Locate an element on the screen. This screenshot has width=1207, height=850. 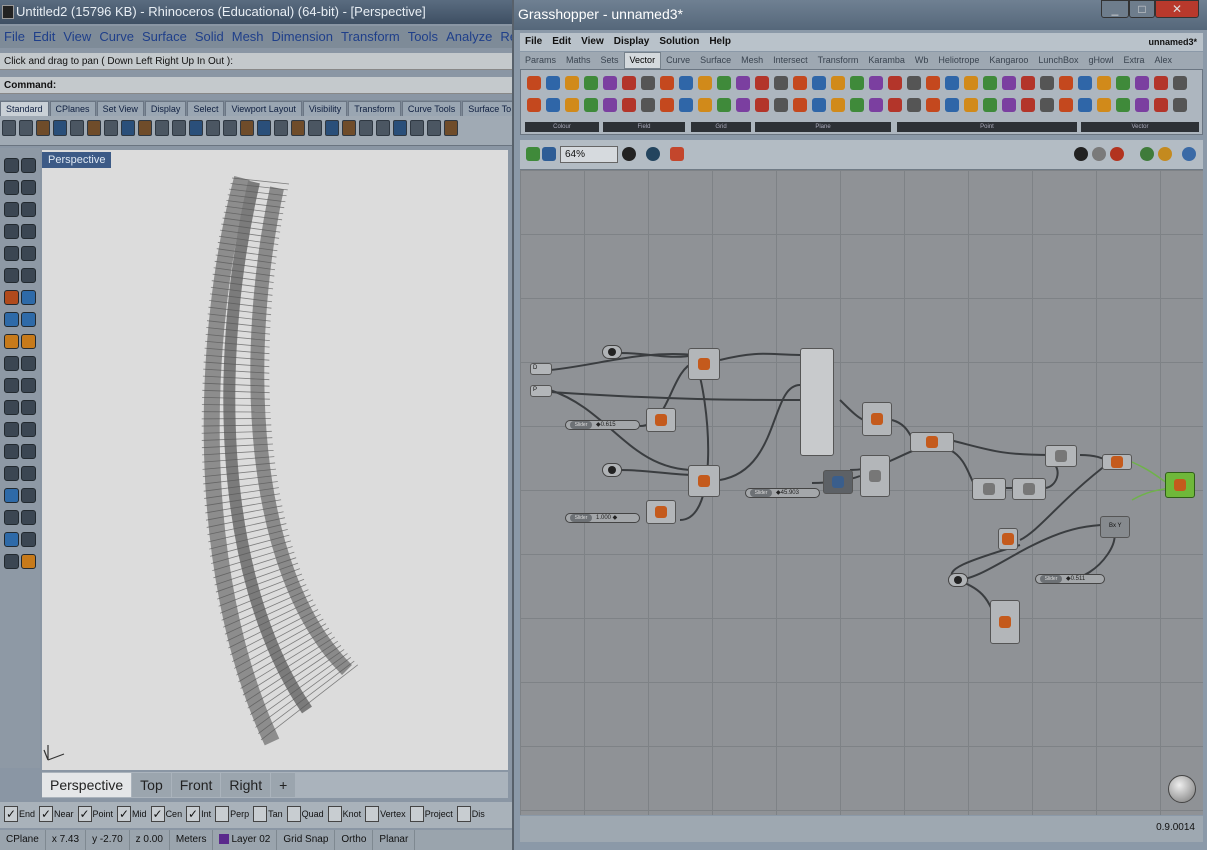
split-icon is located at coordinates (28, 363).